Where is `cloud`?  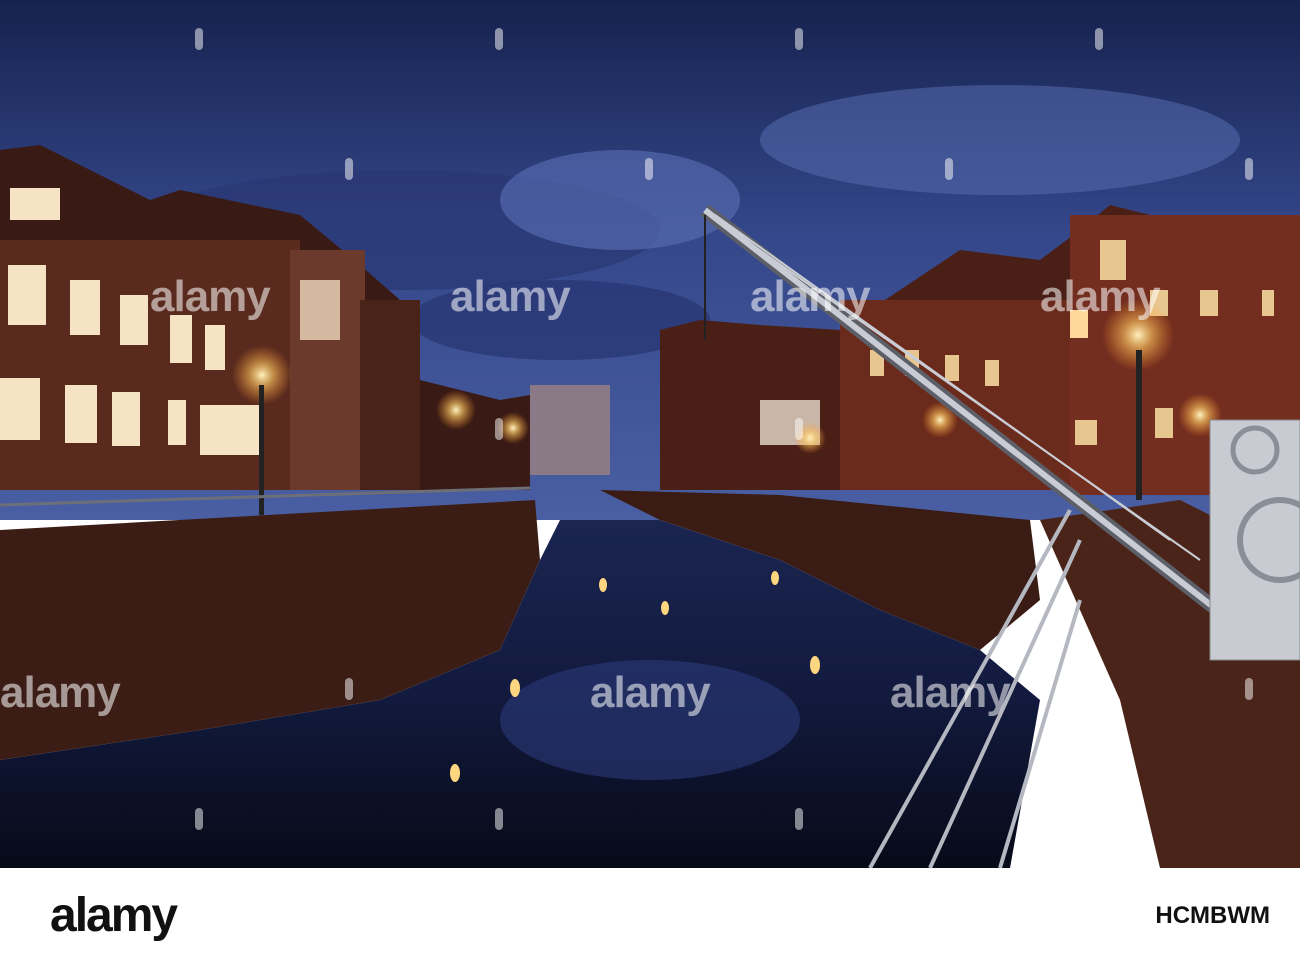
cloud is located at coordinates (1000, 140).